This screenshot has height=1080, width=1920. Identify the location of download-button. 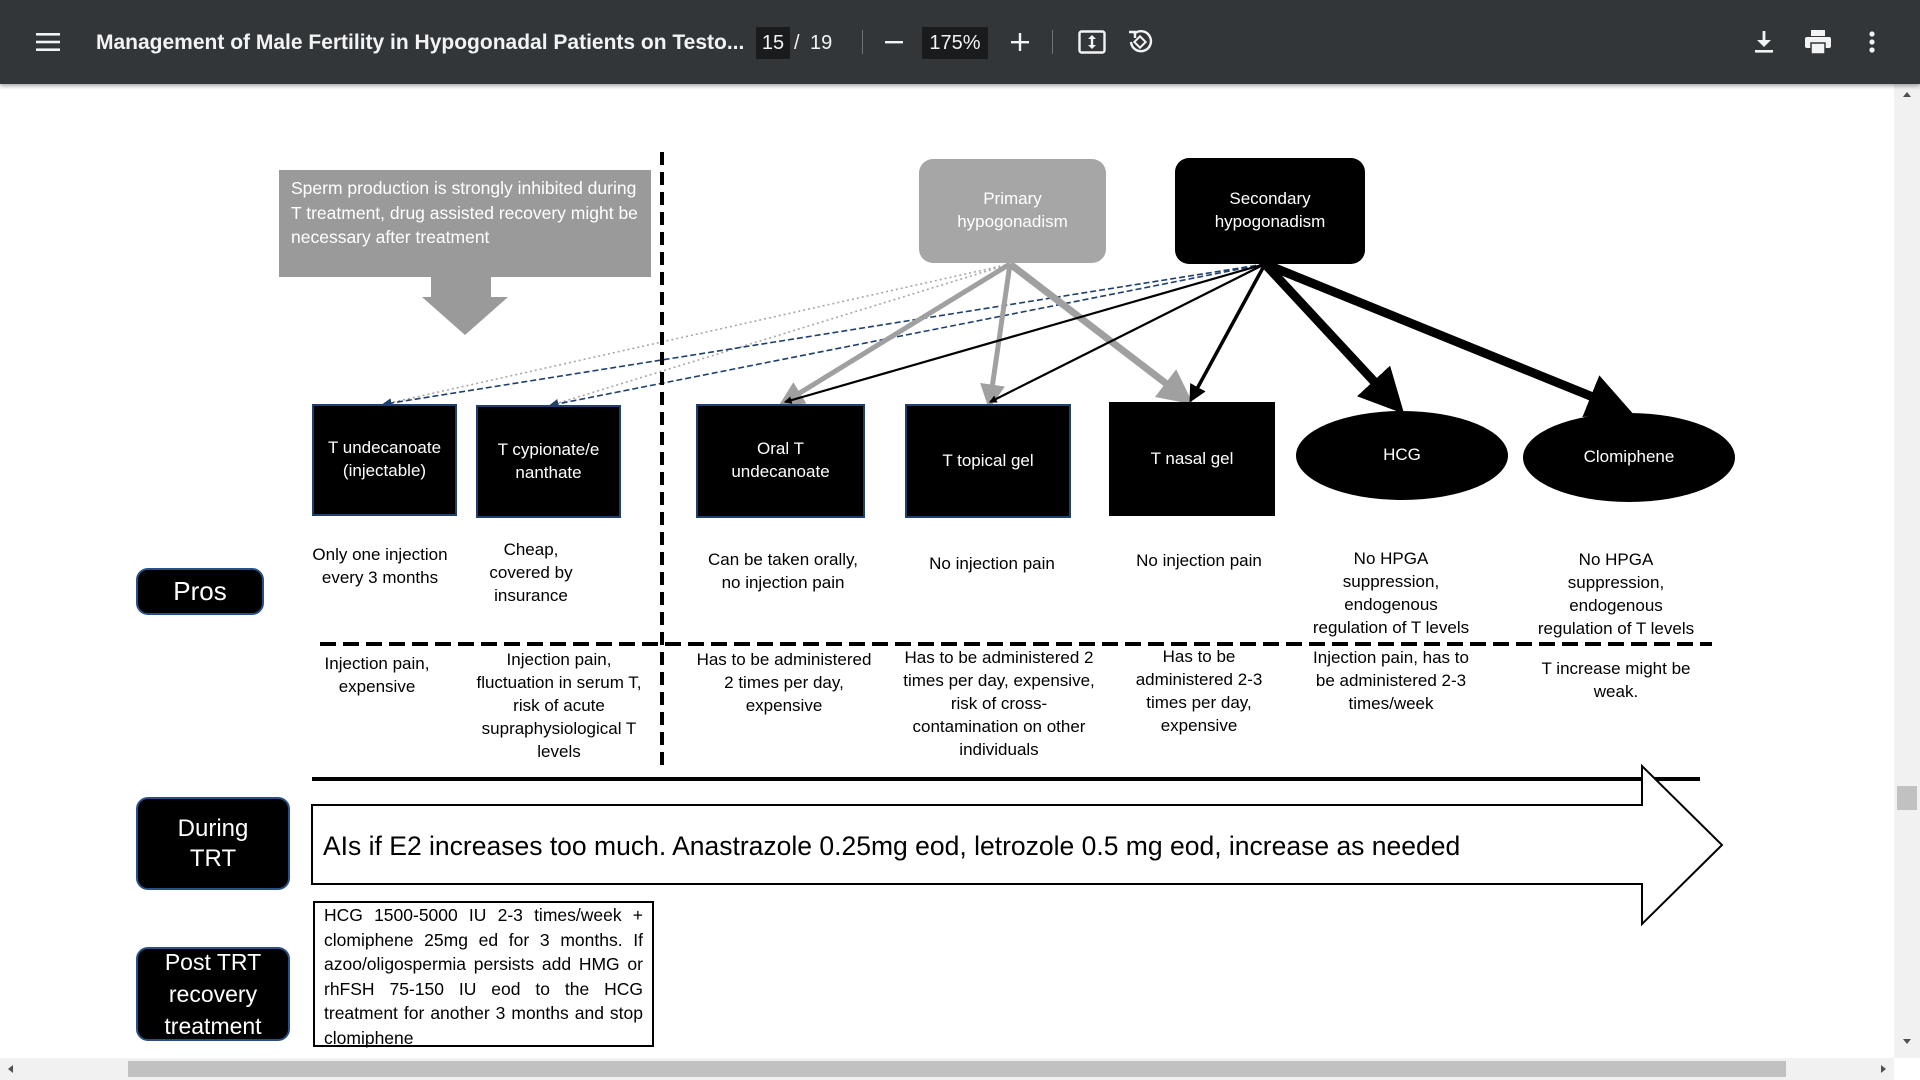
(1764, 42).